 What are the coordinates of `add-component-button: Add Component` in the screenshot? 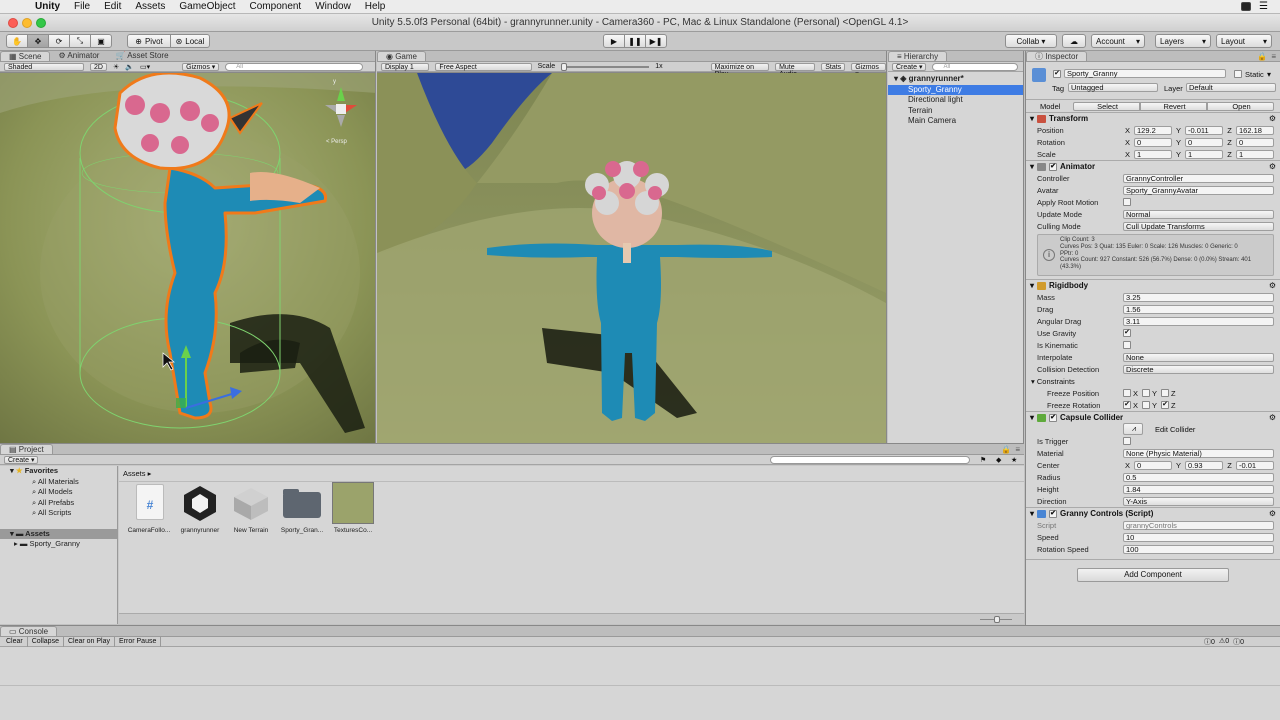 It's located at (1153, 575).